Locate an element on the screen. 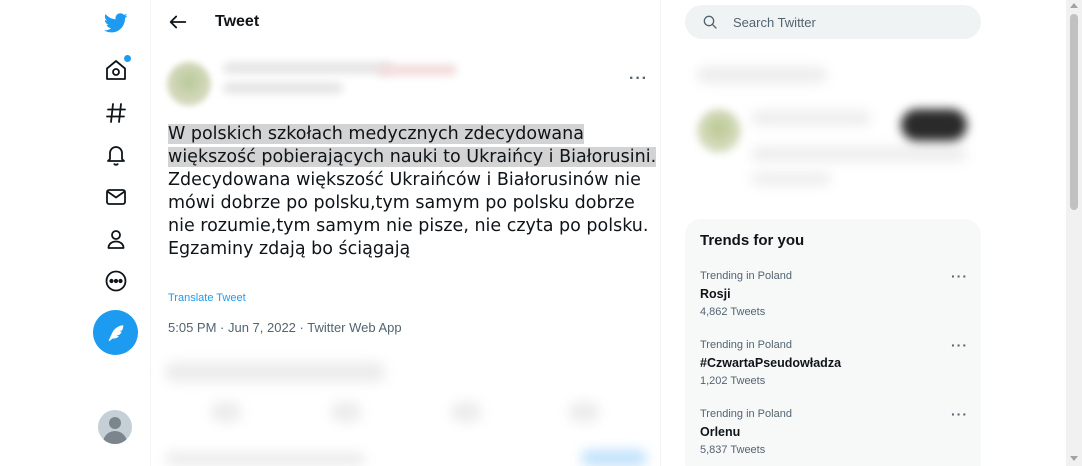 This screenshot has height=466, width=1082. page-scrollbar is located at coordinates (1074, 233).